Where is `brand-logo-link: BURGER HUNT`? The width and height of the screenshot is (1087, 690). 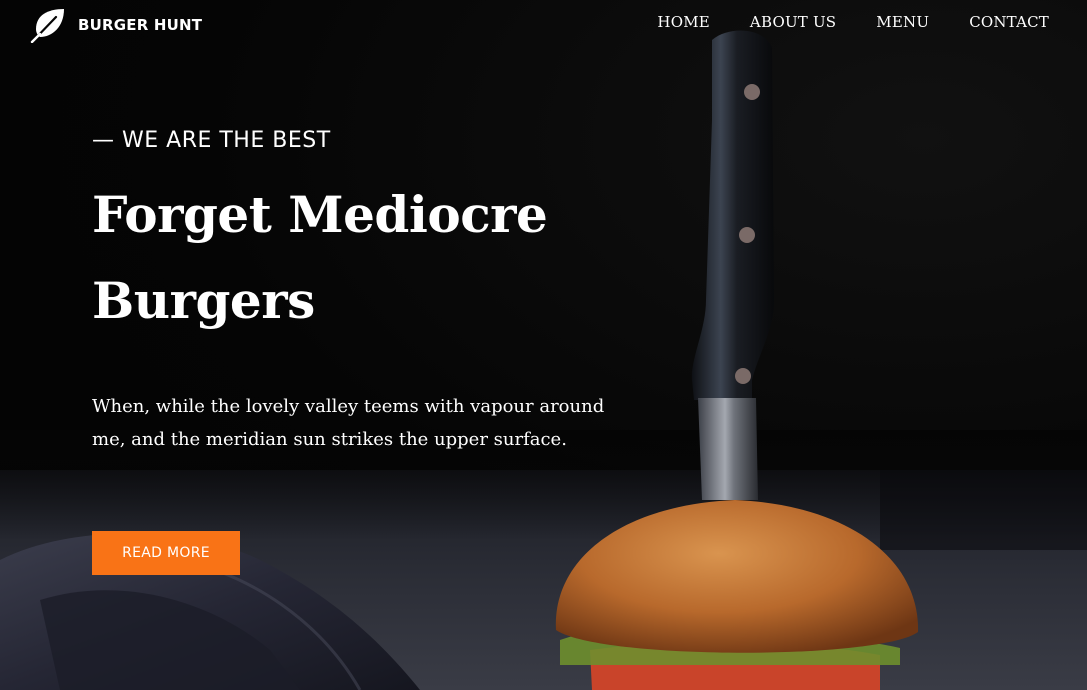 brand-logo-link: BURGER HUNT is located at coordinates (116, 25).